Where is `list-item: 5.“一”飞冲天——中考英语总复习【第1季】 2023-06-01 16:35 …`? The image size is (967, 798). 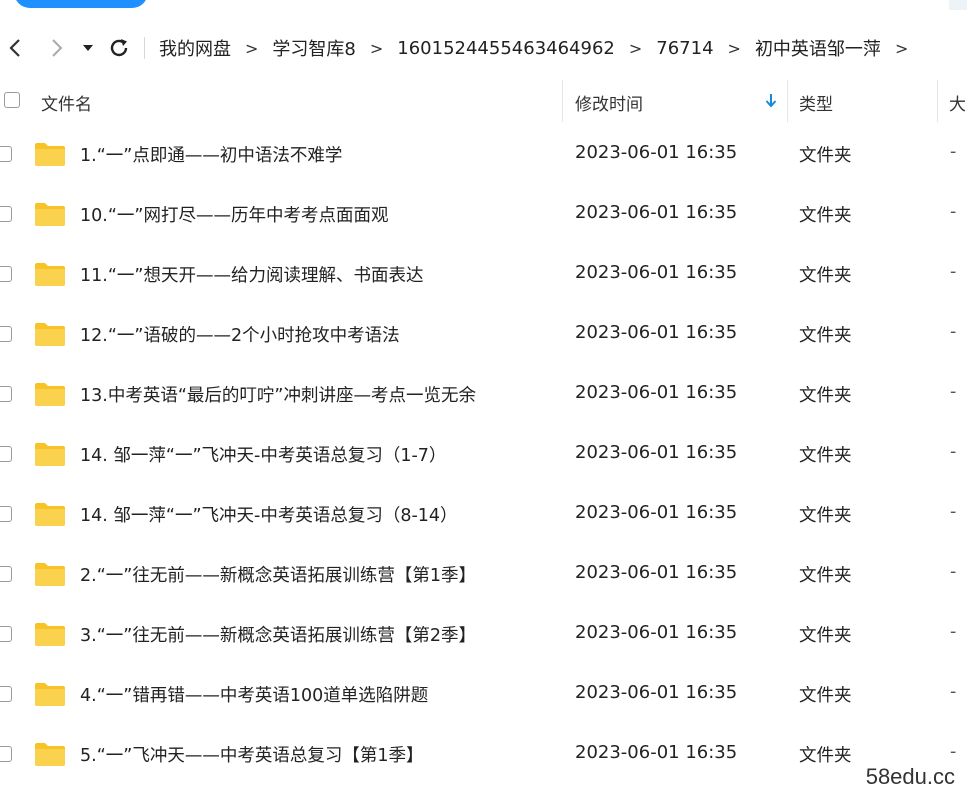
list-item: 5.“一”飞冲天——中考英语总复习【第1季】 2023-06-01 16:35 … is located at coordinates (483, 754).